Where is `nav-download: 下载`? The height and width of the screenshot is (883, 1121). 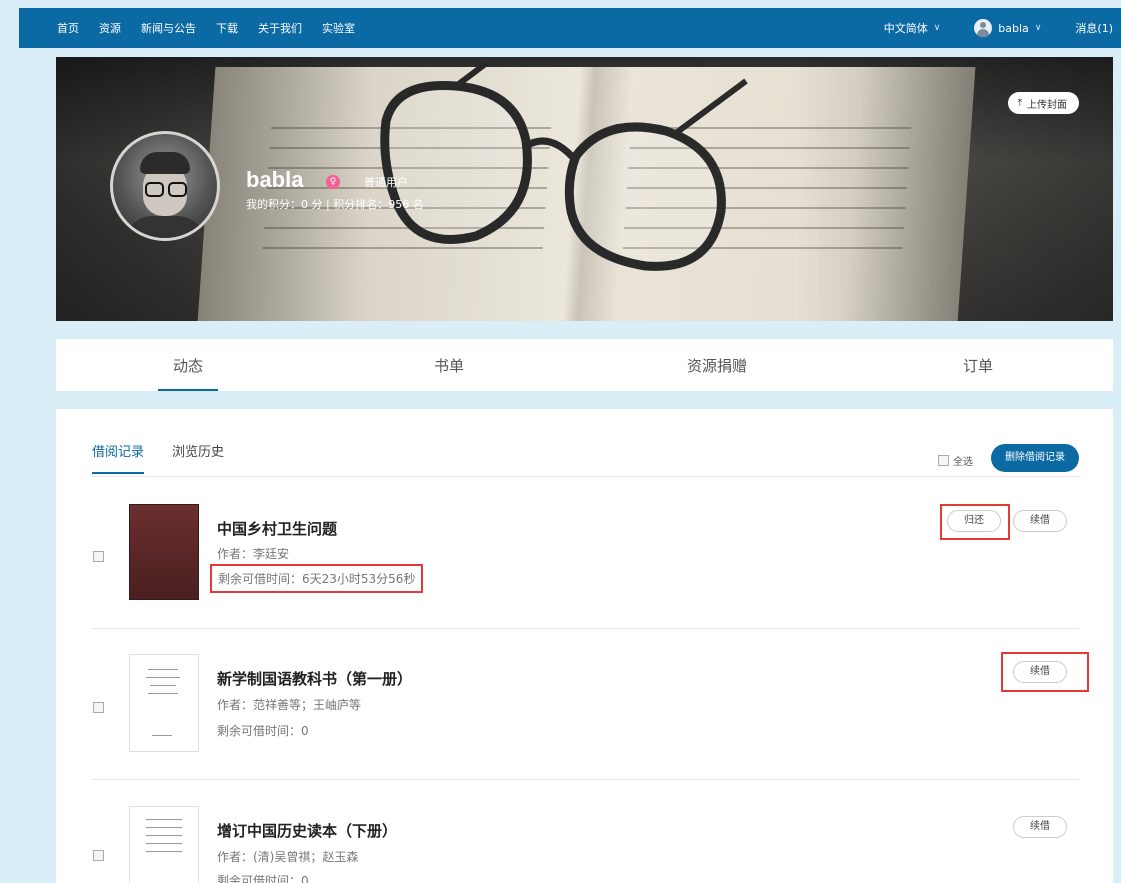
nav-download: 下载 is located at coordinates (227, 28).